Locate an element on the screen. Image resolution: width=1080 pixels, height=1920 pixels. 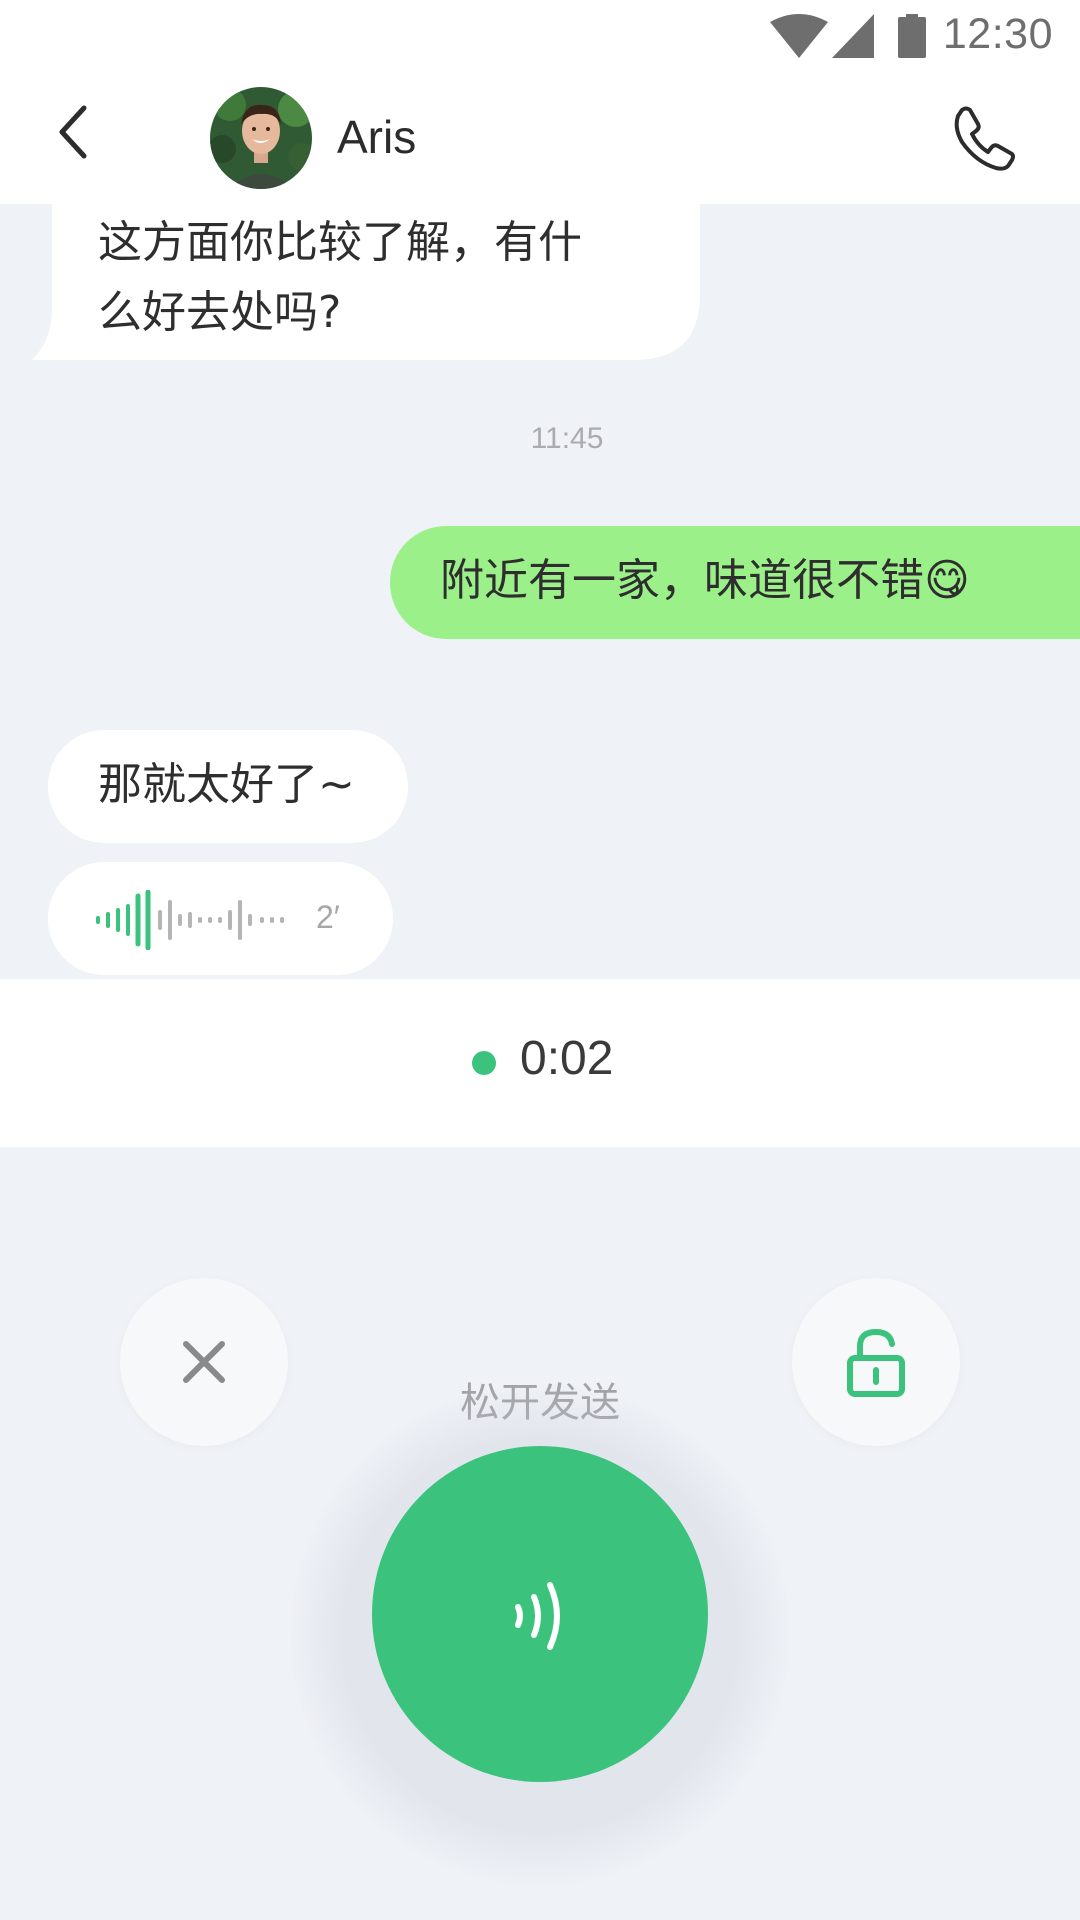
voice-duration: 2′ is located at coordinates (328, 917).